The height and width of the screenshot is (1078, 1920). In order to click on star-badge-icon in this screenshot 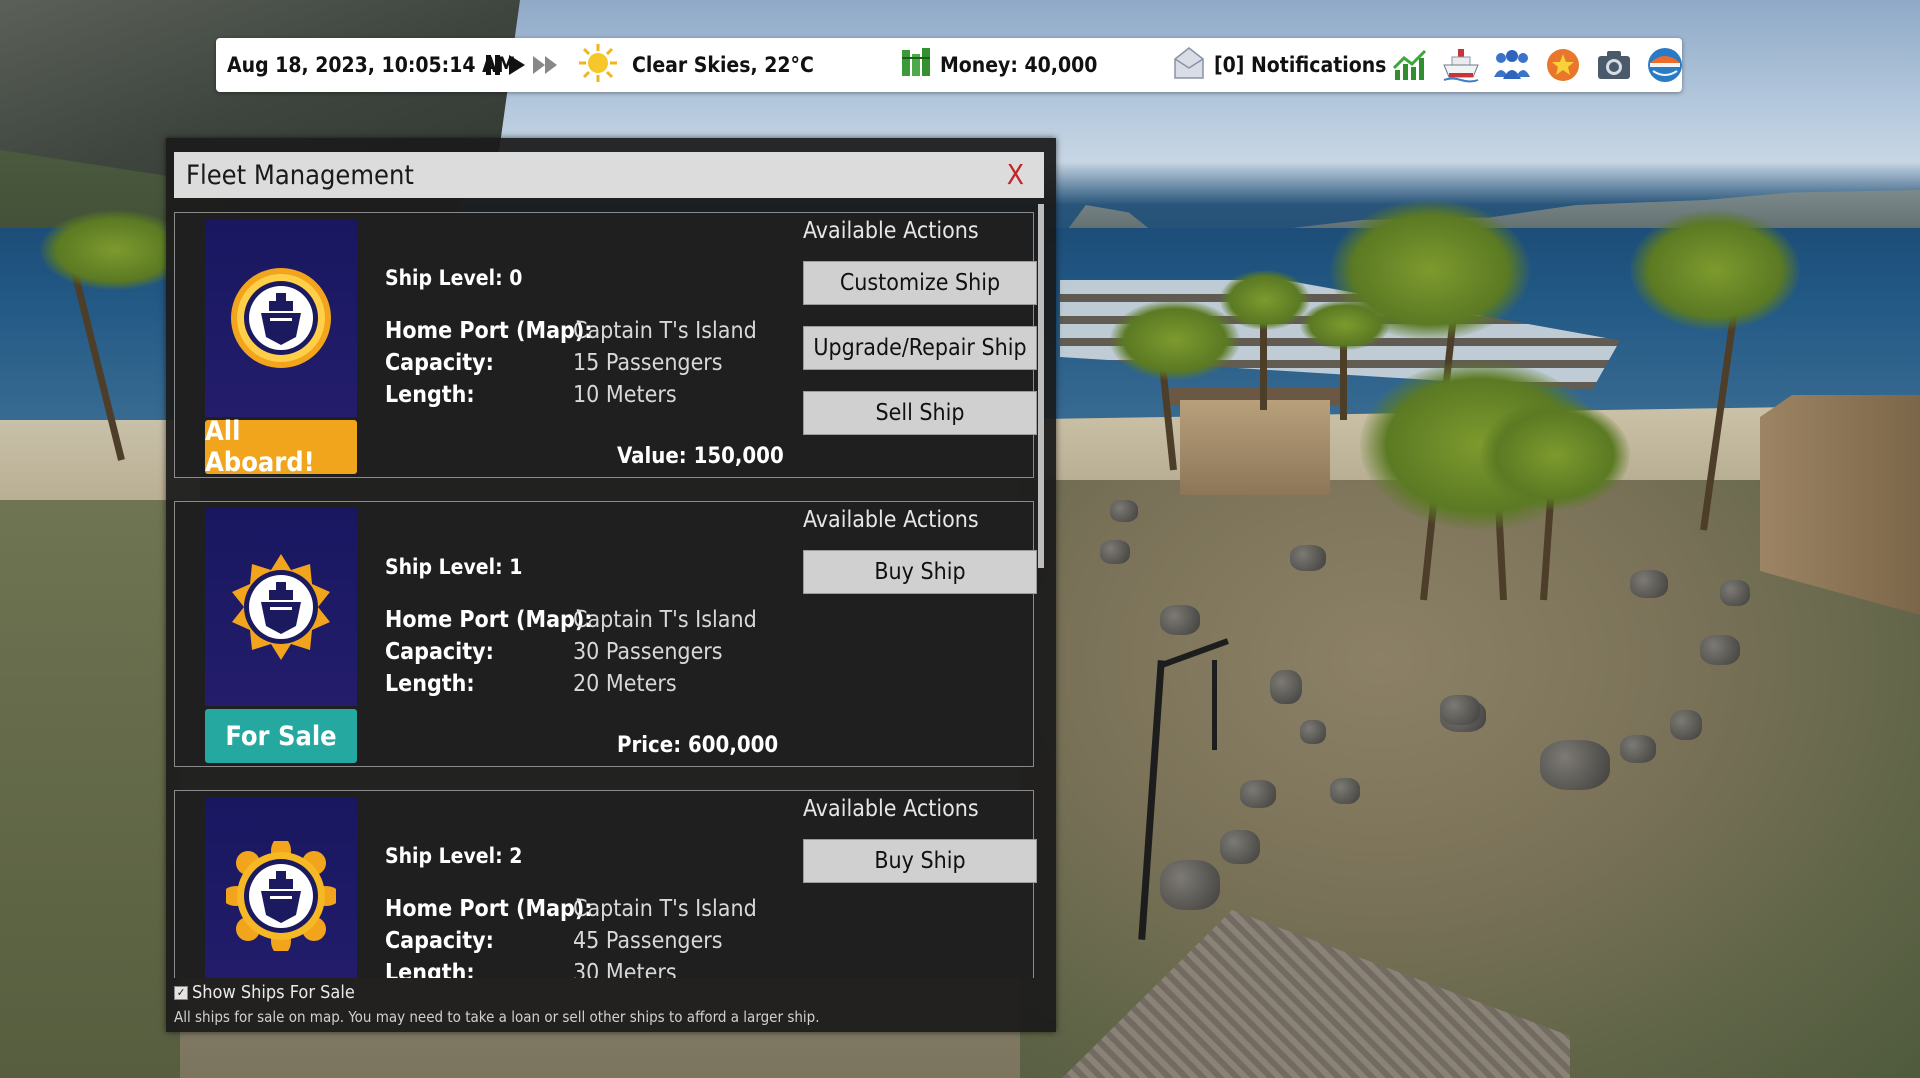, I will do `click(1563, 65)`.